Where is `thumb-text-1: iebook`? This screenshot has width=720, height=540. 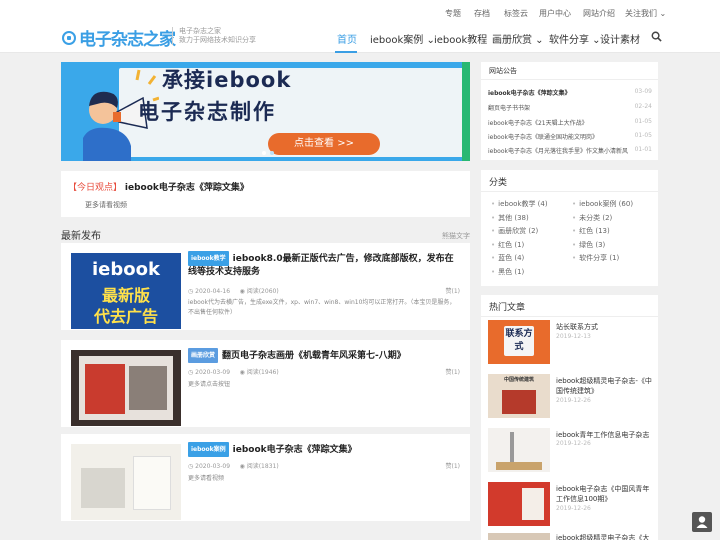 thumb-text-1: iebook is located at coordinates (126, 269).